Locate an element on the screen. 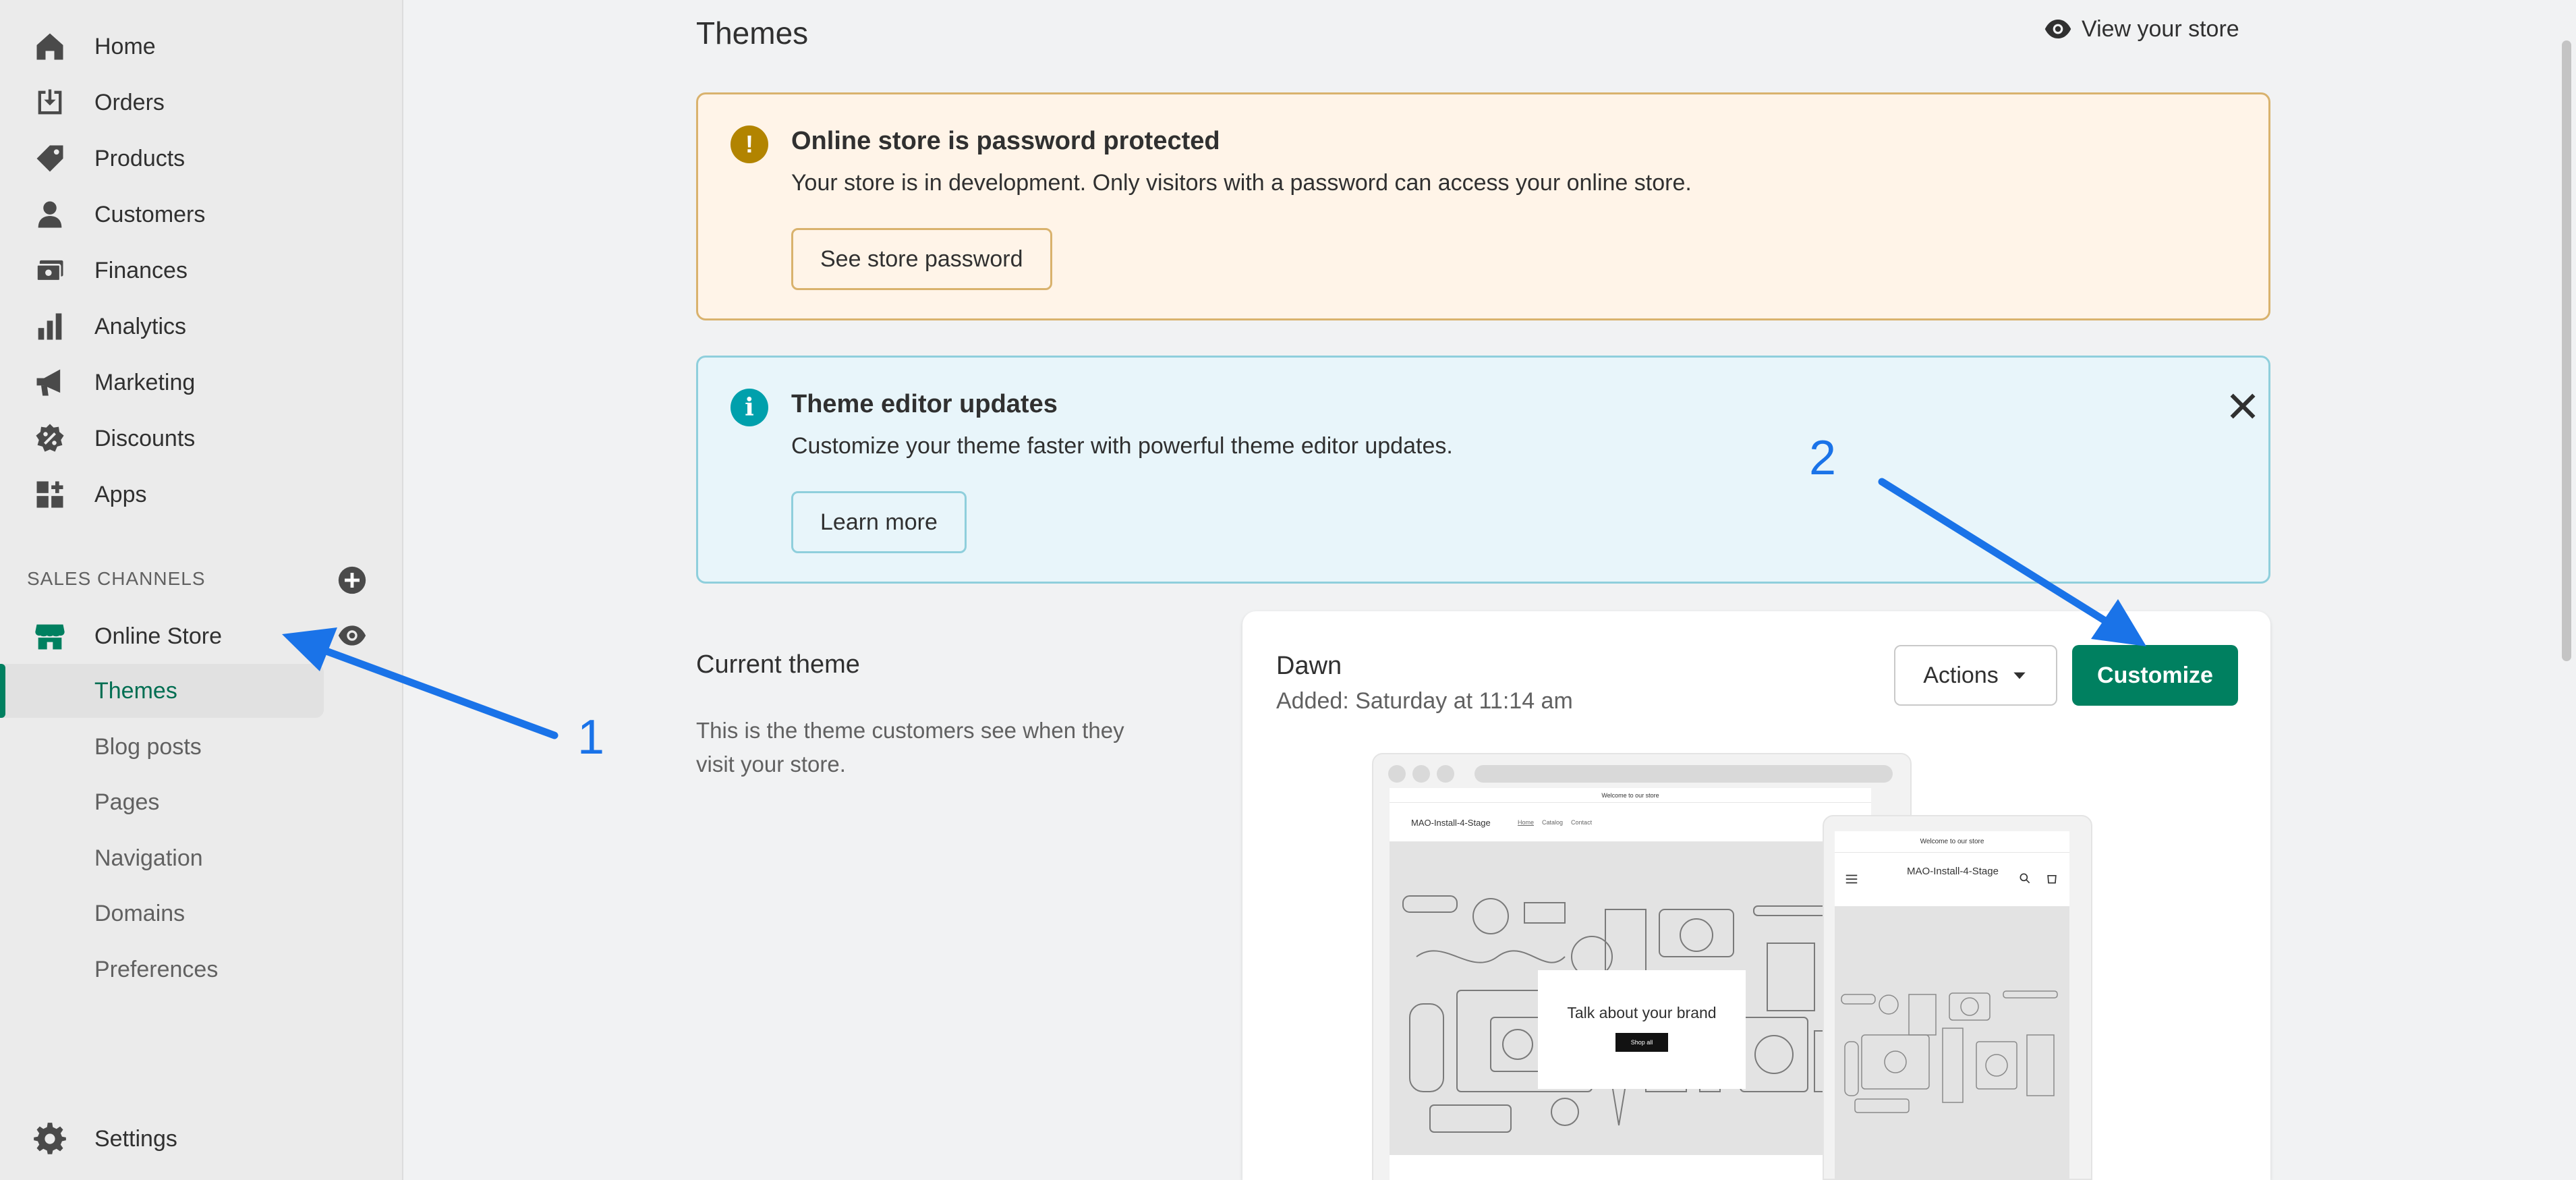 The height and width of the screenshot is (1180, 2576). customize-button: Customize is located at coordinates (2155, 675).